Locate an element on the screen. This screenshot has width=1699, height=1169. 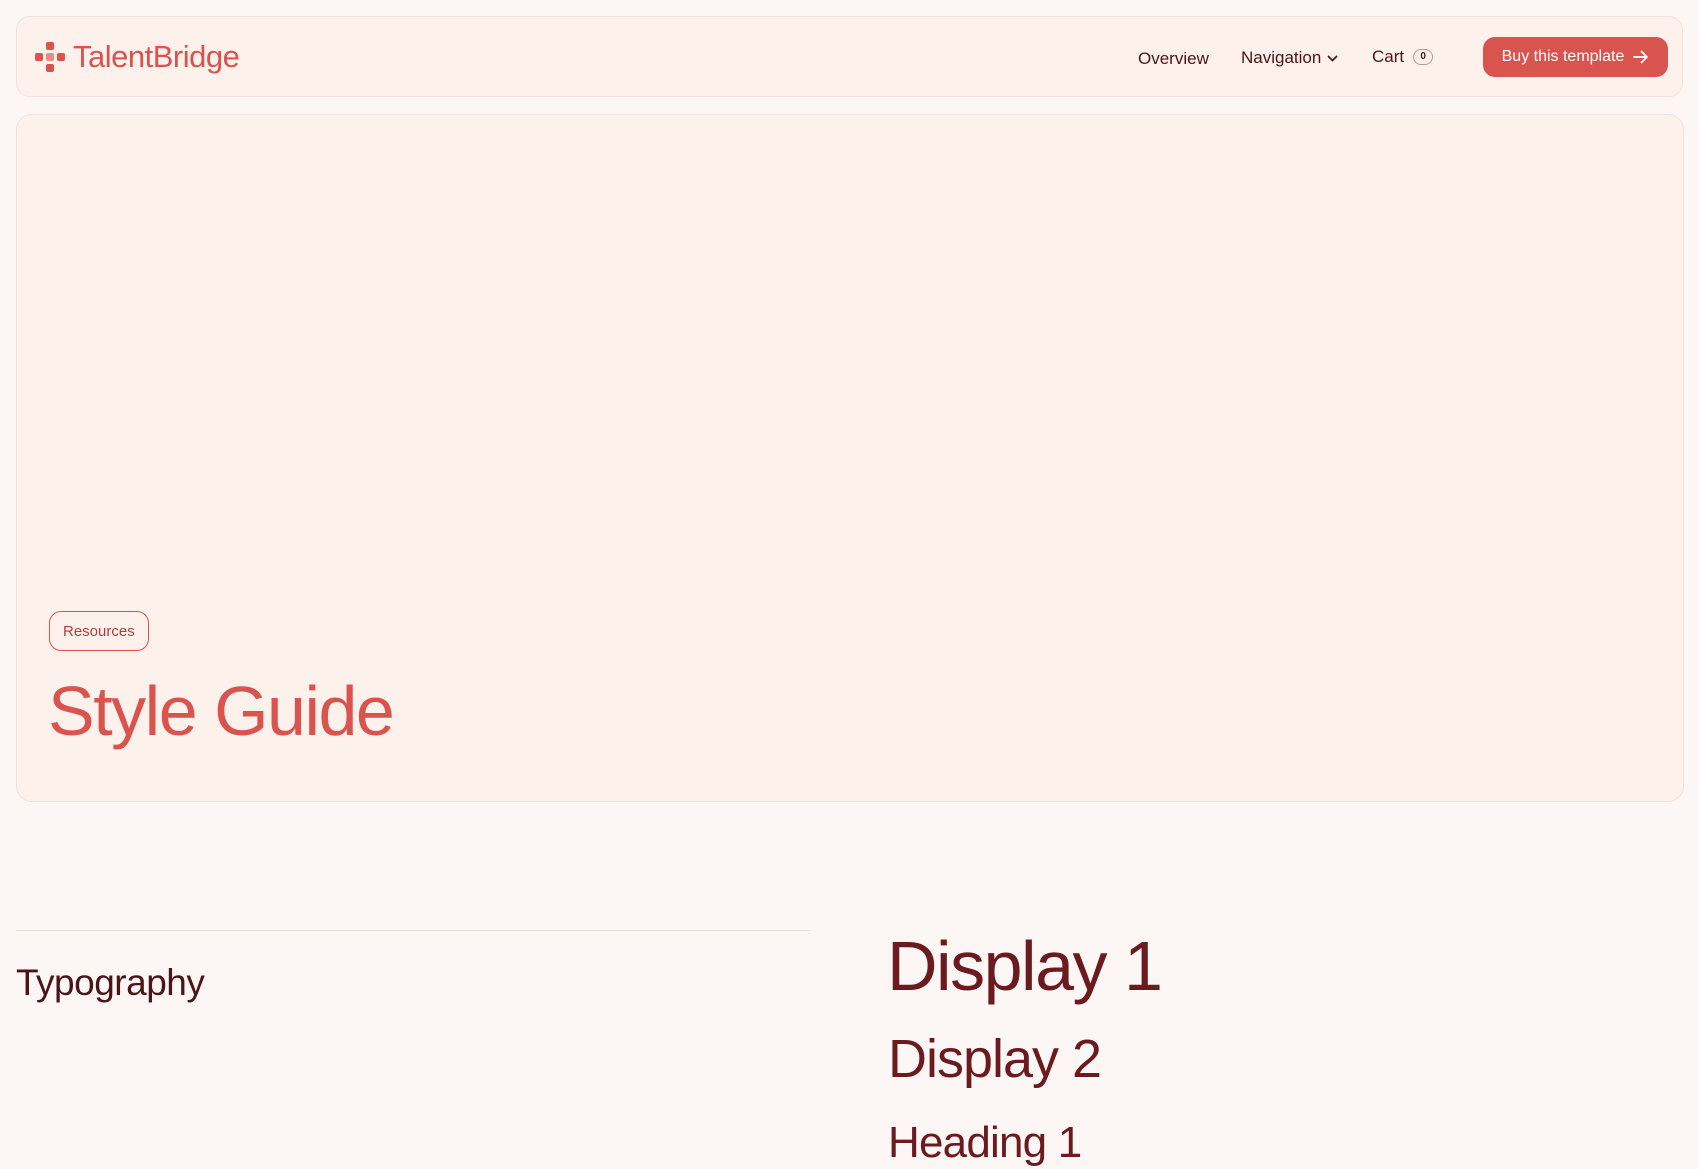
display-2-sample: Display 2 is located at coordinates (995, 1059).